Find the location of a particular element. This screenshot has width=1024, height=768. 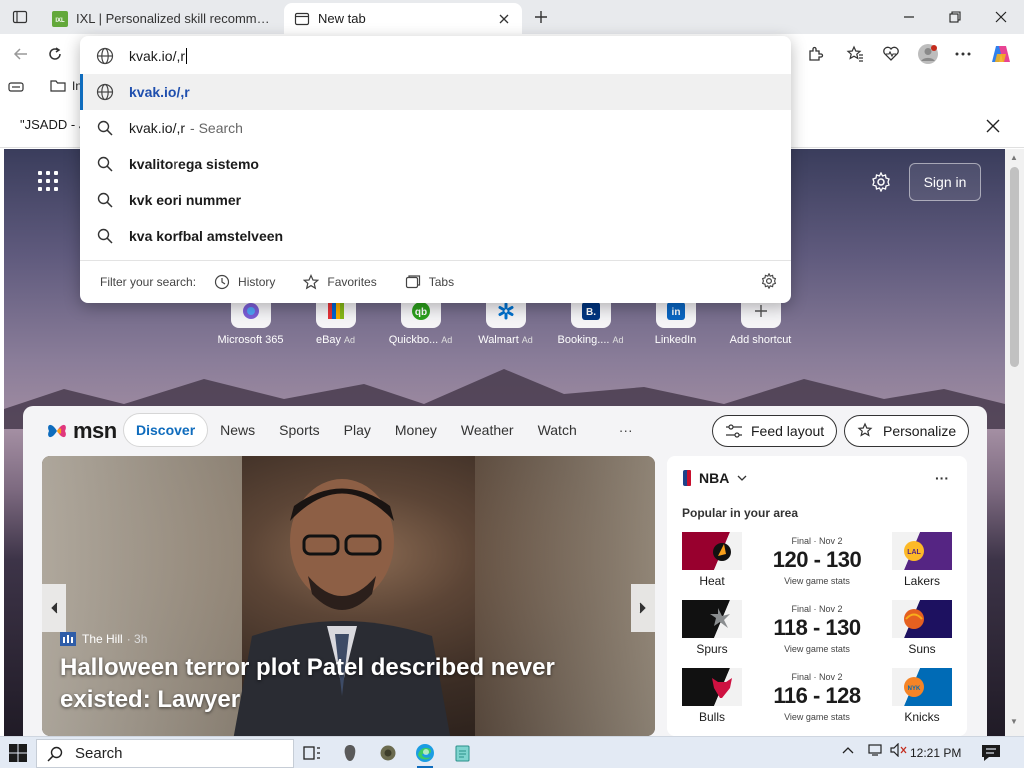

tab-actions-button is located at coordinates (20, 17).